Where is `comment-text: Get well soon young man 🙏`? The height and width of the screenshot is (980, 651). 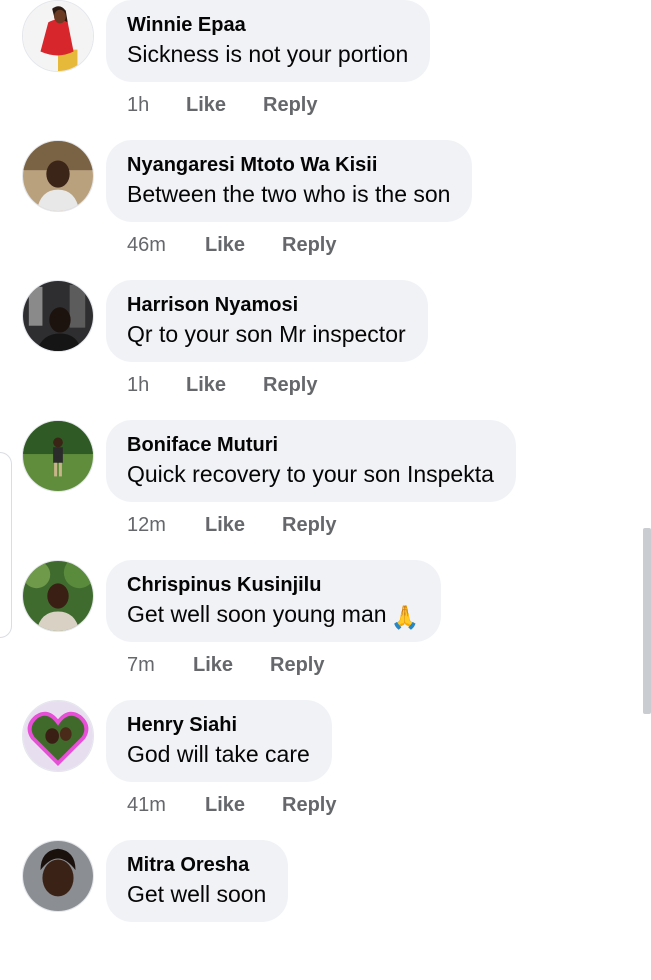
comment-text: Get well soon young man 🙏 is located at coordinates (273, 615).